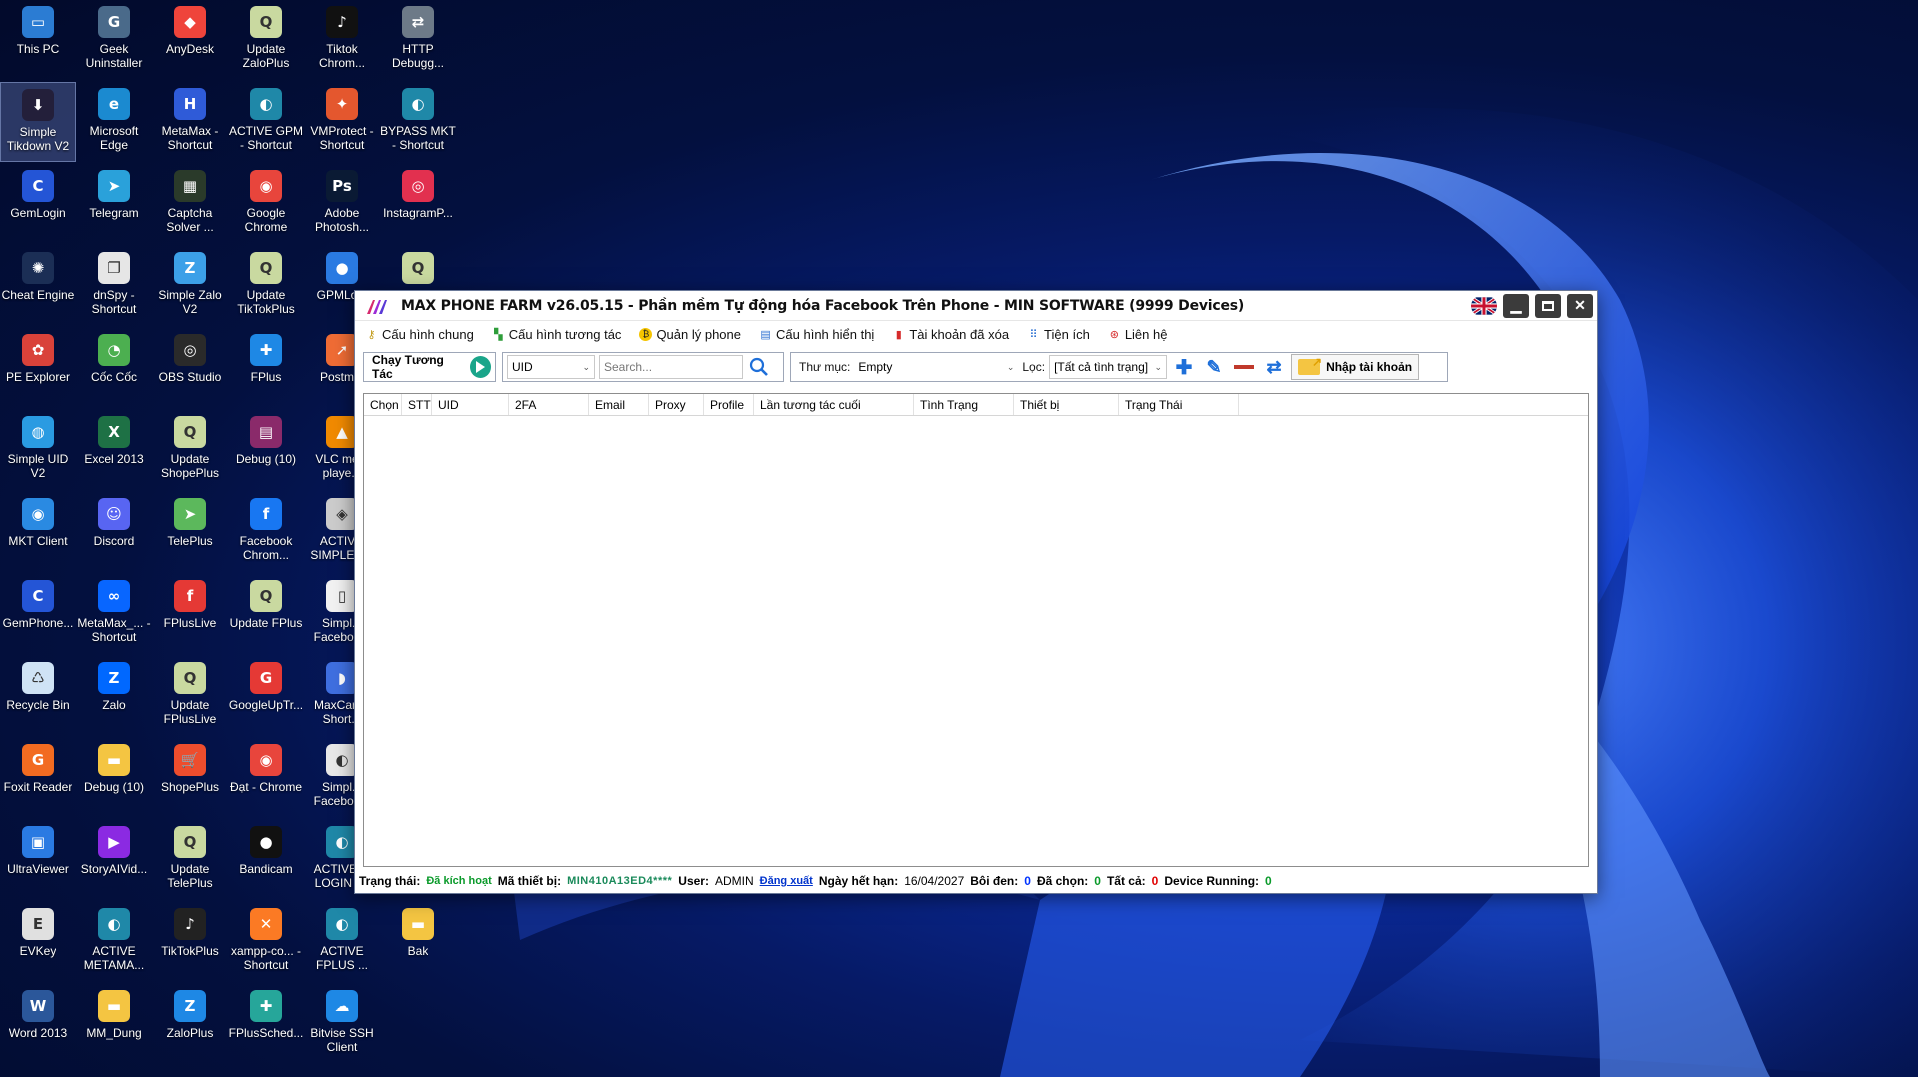 The width and height of the screenshot is (1918, 1077). I want to click on desktop-shortcut: ⬇ Simple Tikdown V2, so click(38, 122).